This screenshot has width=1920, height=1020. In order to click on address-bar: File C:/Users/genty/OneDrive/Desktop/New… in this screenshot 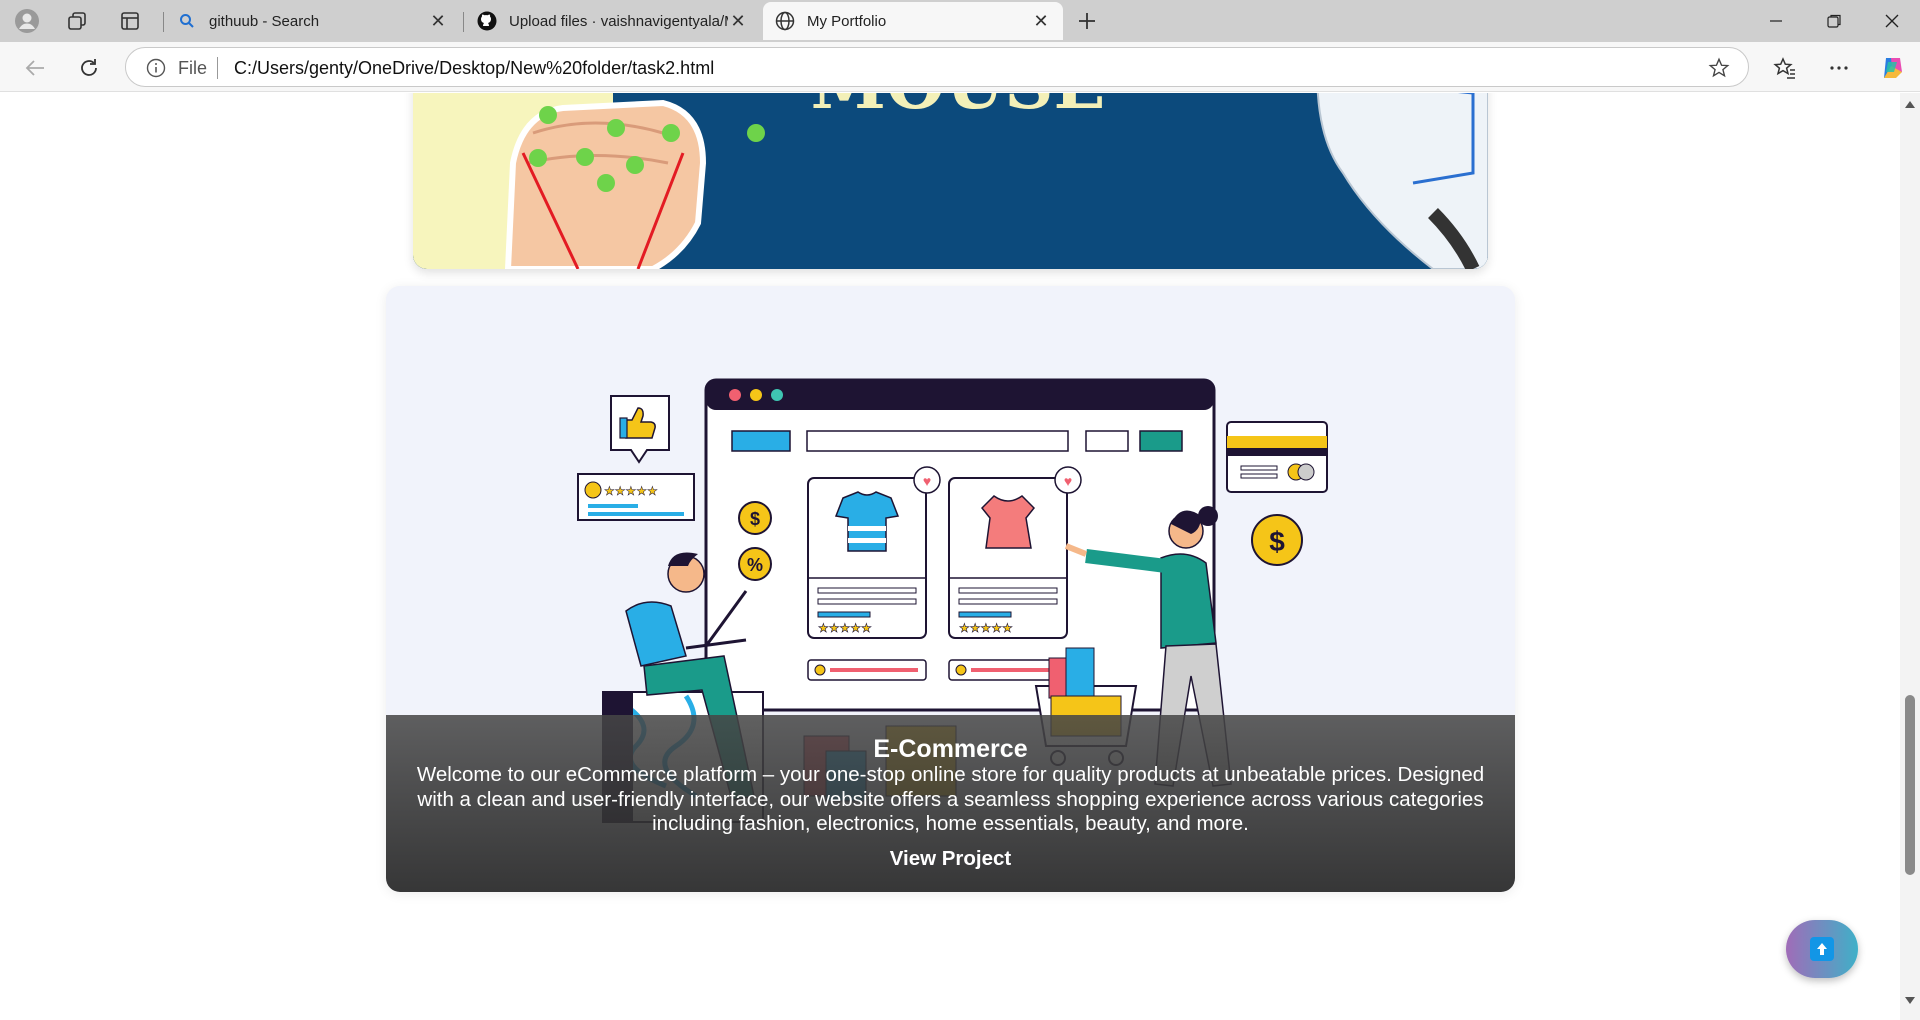, I will do `click(937, 67)`.